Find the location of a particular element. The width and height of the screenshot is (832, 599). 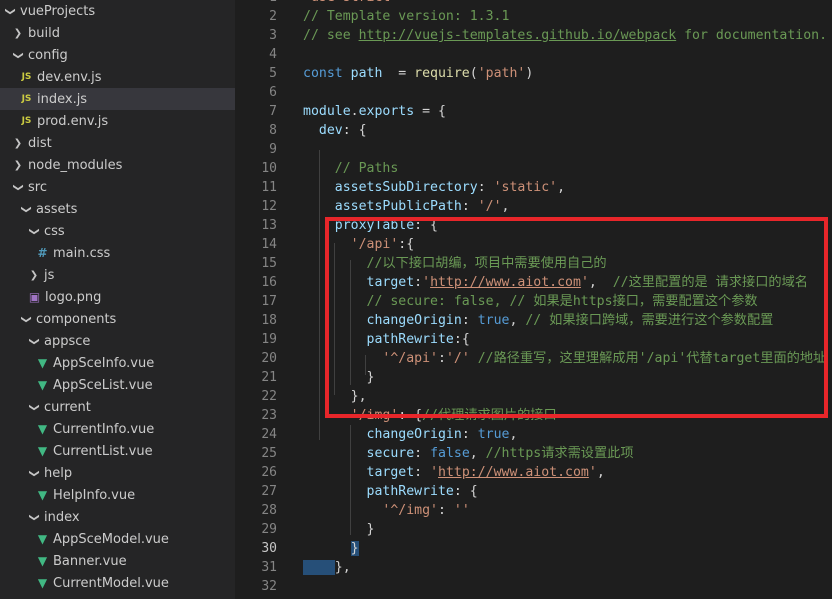

code-line: 23 '/img': {//代理请求图片的接口 is located at coordinates (533, 415).